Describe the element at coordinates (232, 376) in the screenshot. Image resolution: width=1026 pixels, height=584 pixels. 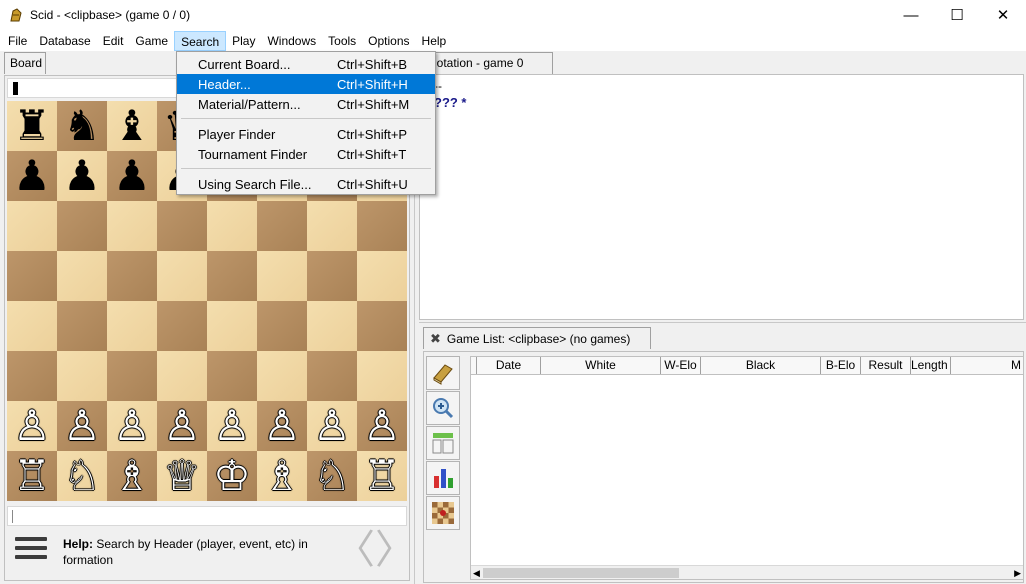
I see `square-e3` at that location.